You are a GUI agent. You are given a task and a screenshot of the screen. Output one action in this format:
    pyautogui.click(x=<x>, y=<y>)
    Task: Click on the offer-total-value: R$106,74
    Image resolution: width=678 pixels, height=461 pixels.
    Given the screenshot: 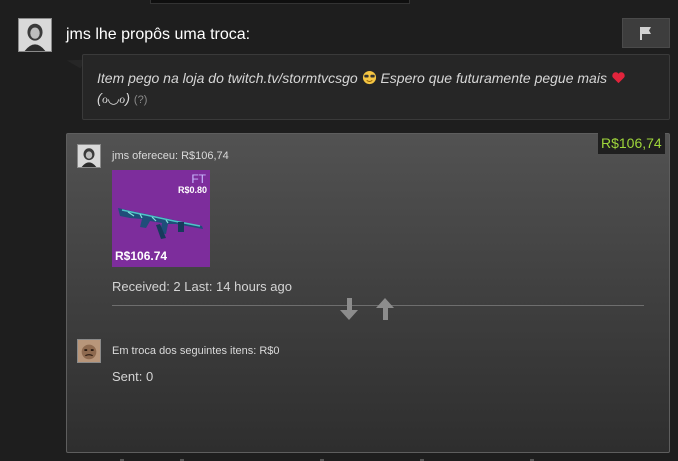 What is the action you would take?
    pyautogui.click(x=631, y=143)
    